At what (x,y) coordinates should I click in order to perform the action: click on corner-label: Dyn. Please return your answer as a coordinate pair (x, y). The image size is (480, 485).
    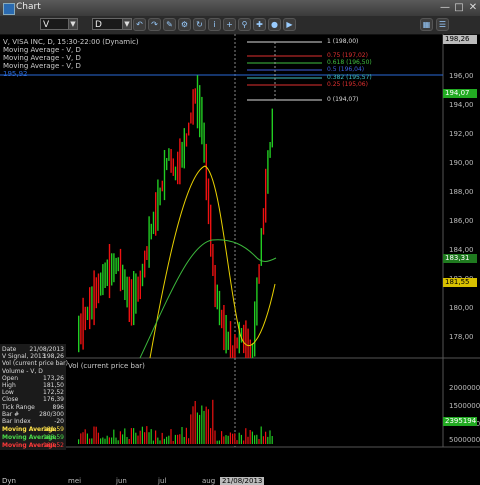
    Looking at the image, I should click on (9, 481).